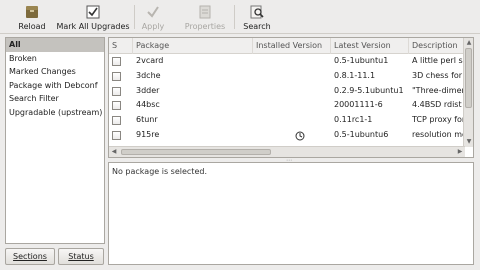 This screenshot has height=270, width=480. Describe the element at coordinates (438, 90) in the screenshot. I see `description: "Three-dimen` at that location.